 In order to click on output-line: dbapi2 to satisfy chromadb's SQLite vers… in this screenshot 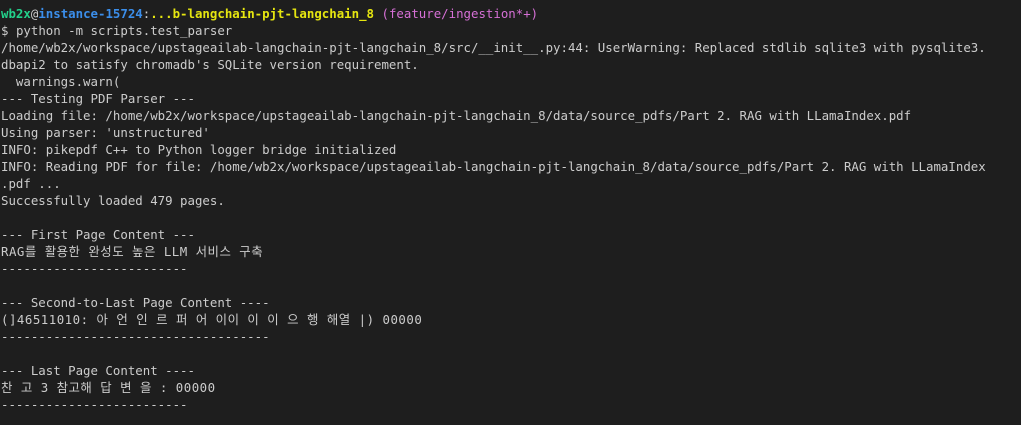, I will do `click(210, 64)`.